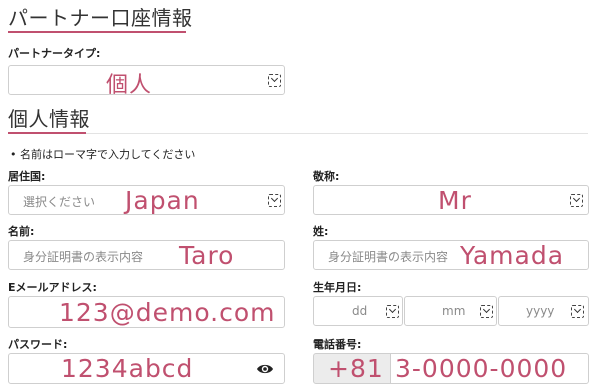 The image size is (600, 390). I want to click on note-text: 名前はローマ字で入力してください, so click(108, 154).